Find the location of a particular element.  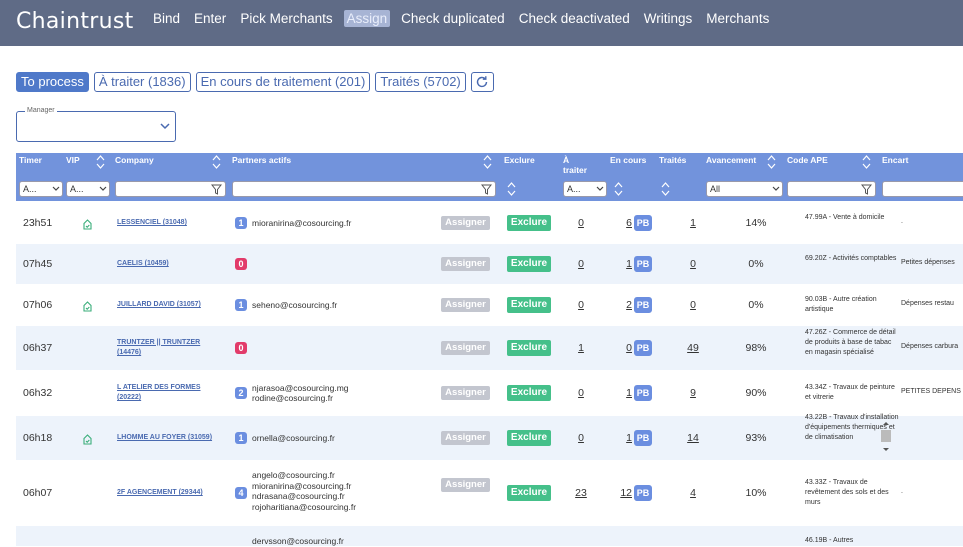

col-company: Company is located at coordinates (134, 160).